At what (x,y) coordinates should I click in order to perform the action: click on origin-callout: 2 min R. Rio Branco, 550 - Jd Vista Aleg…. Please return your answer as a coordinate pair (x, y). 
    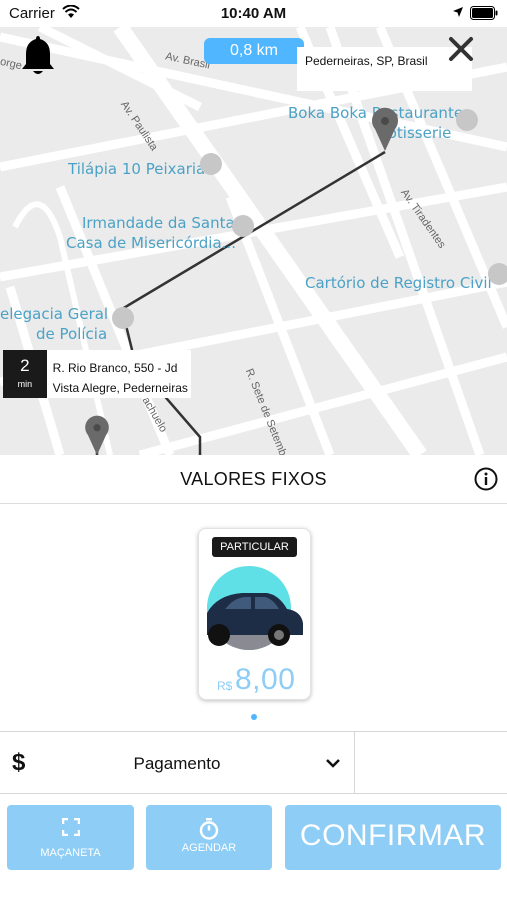
    Looking at the image, I should click on (97, 374).